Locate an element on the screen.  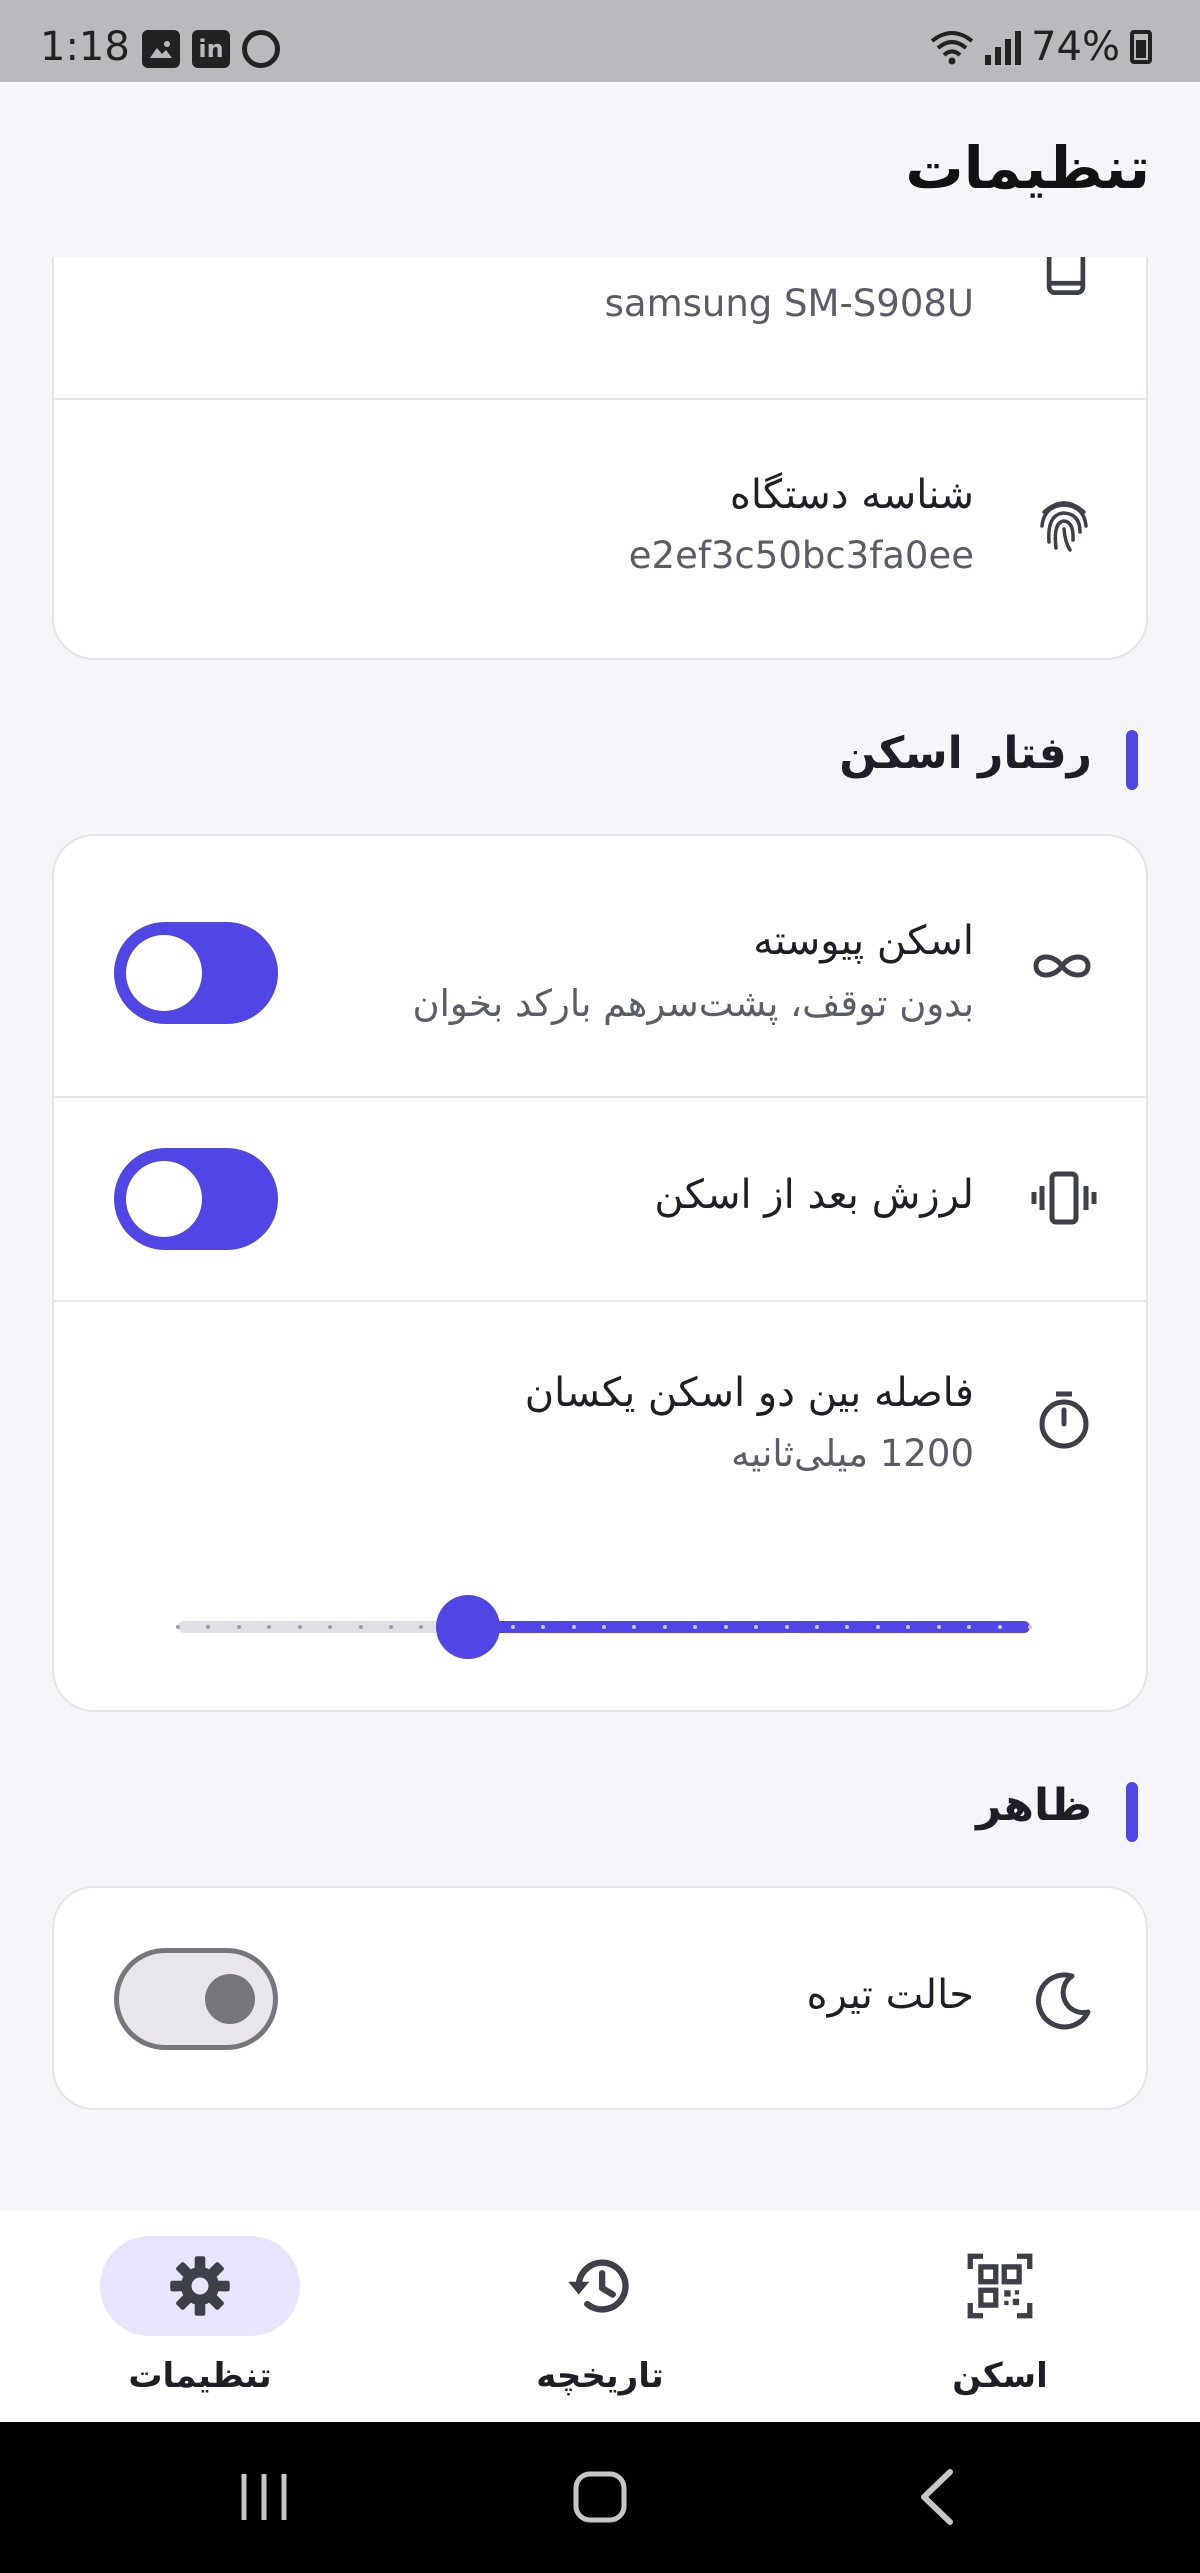
device-model-value: samsung SM-S908U is located at coordinates (789, 303).